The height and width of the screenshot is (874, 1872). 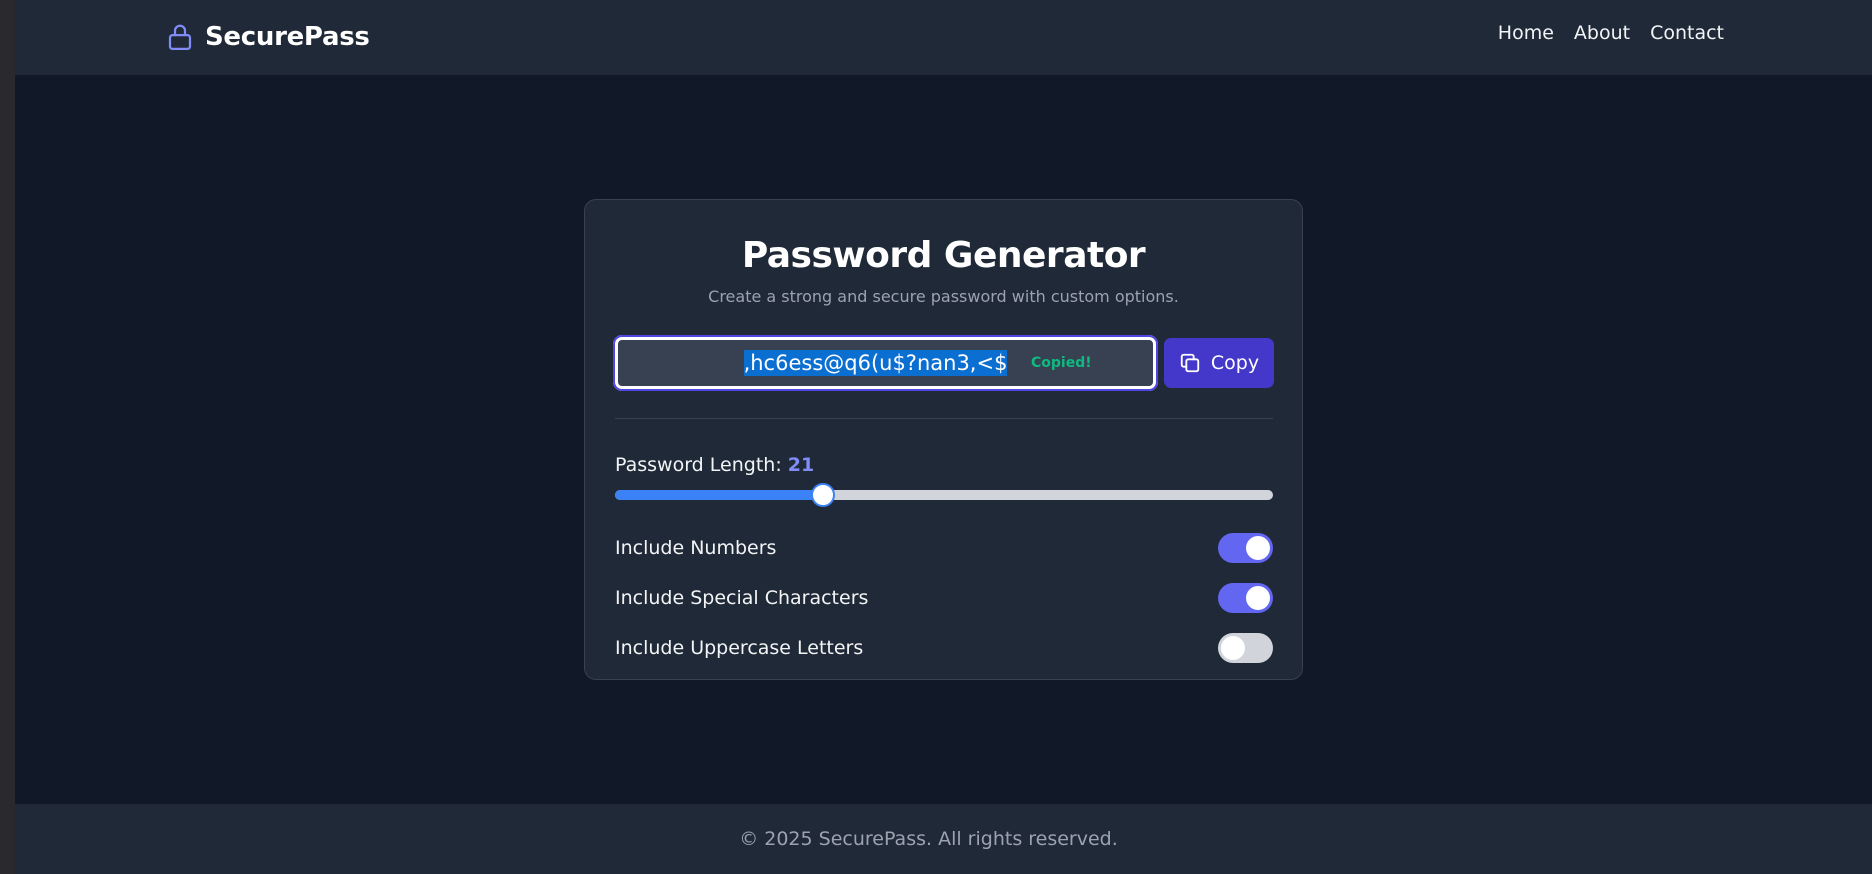 I want to click on lock-icon, so click(x=180, y=37).